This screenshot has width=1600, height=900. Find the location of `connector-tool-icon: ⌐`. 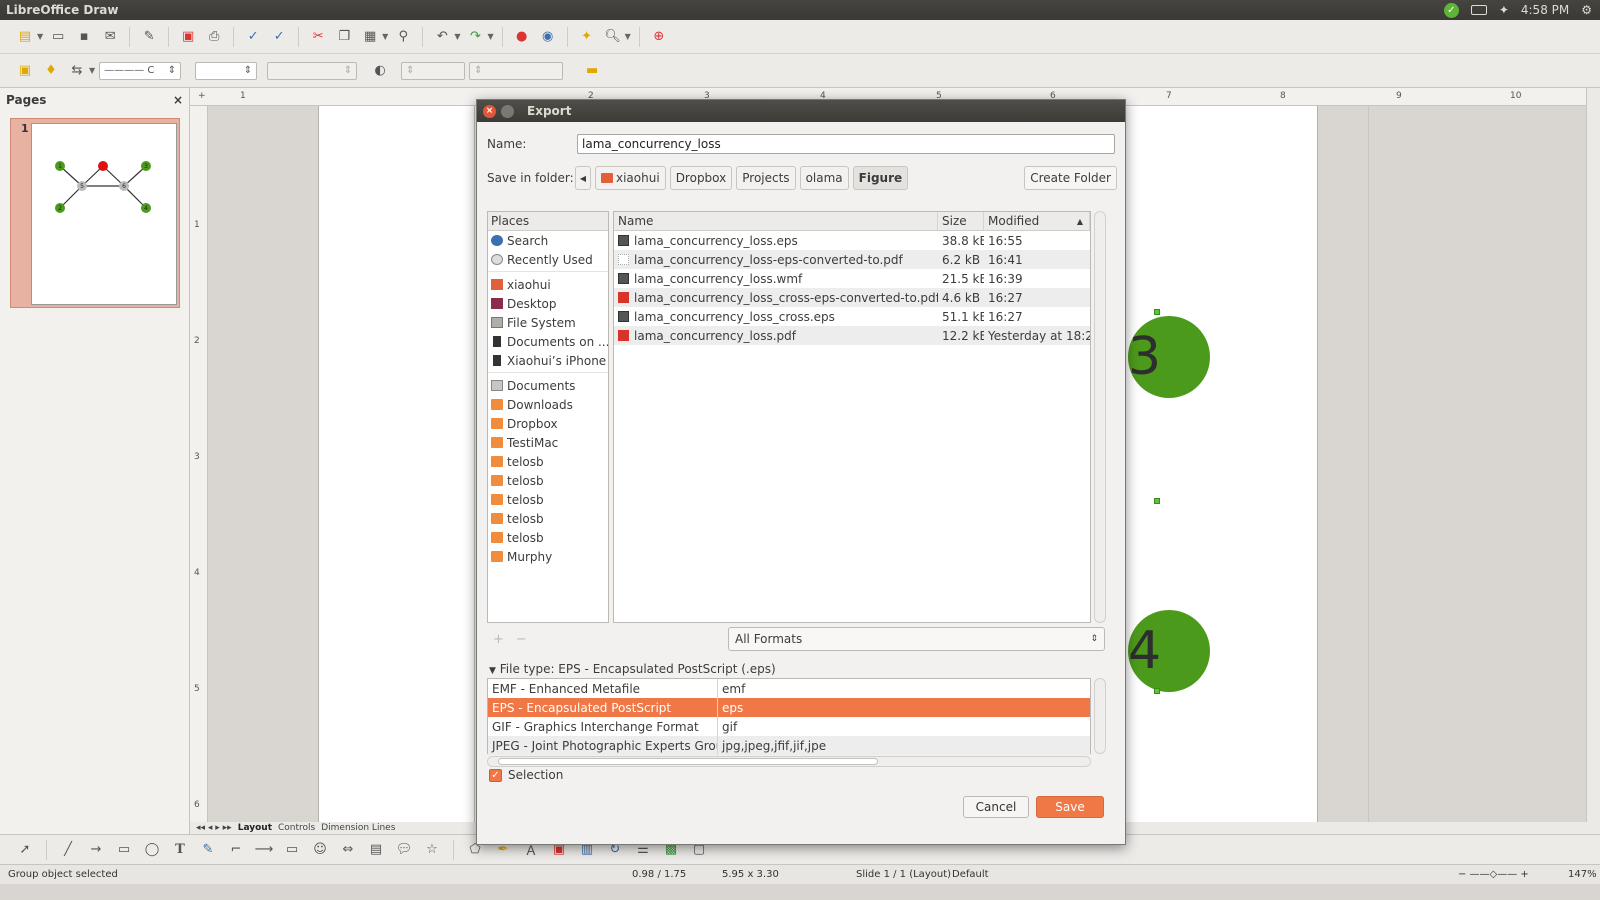

connector-tool-icon: ⌐ is located at coordinates (236, 850).